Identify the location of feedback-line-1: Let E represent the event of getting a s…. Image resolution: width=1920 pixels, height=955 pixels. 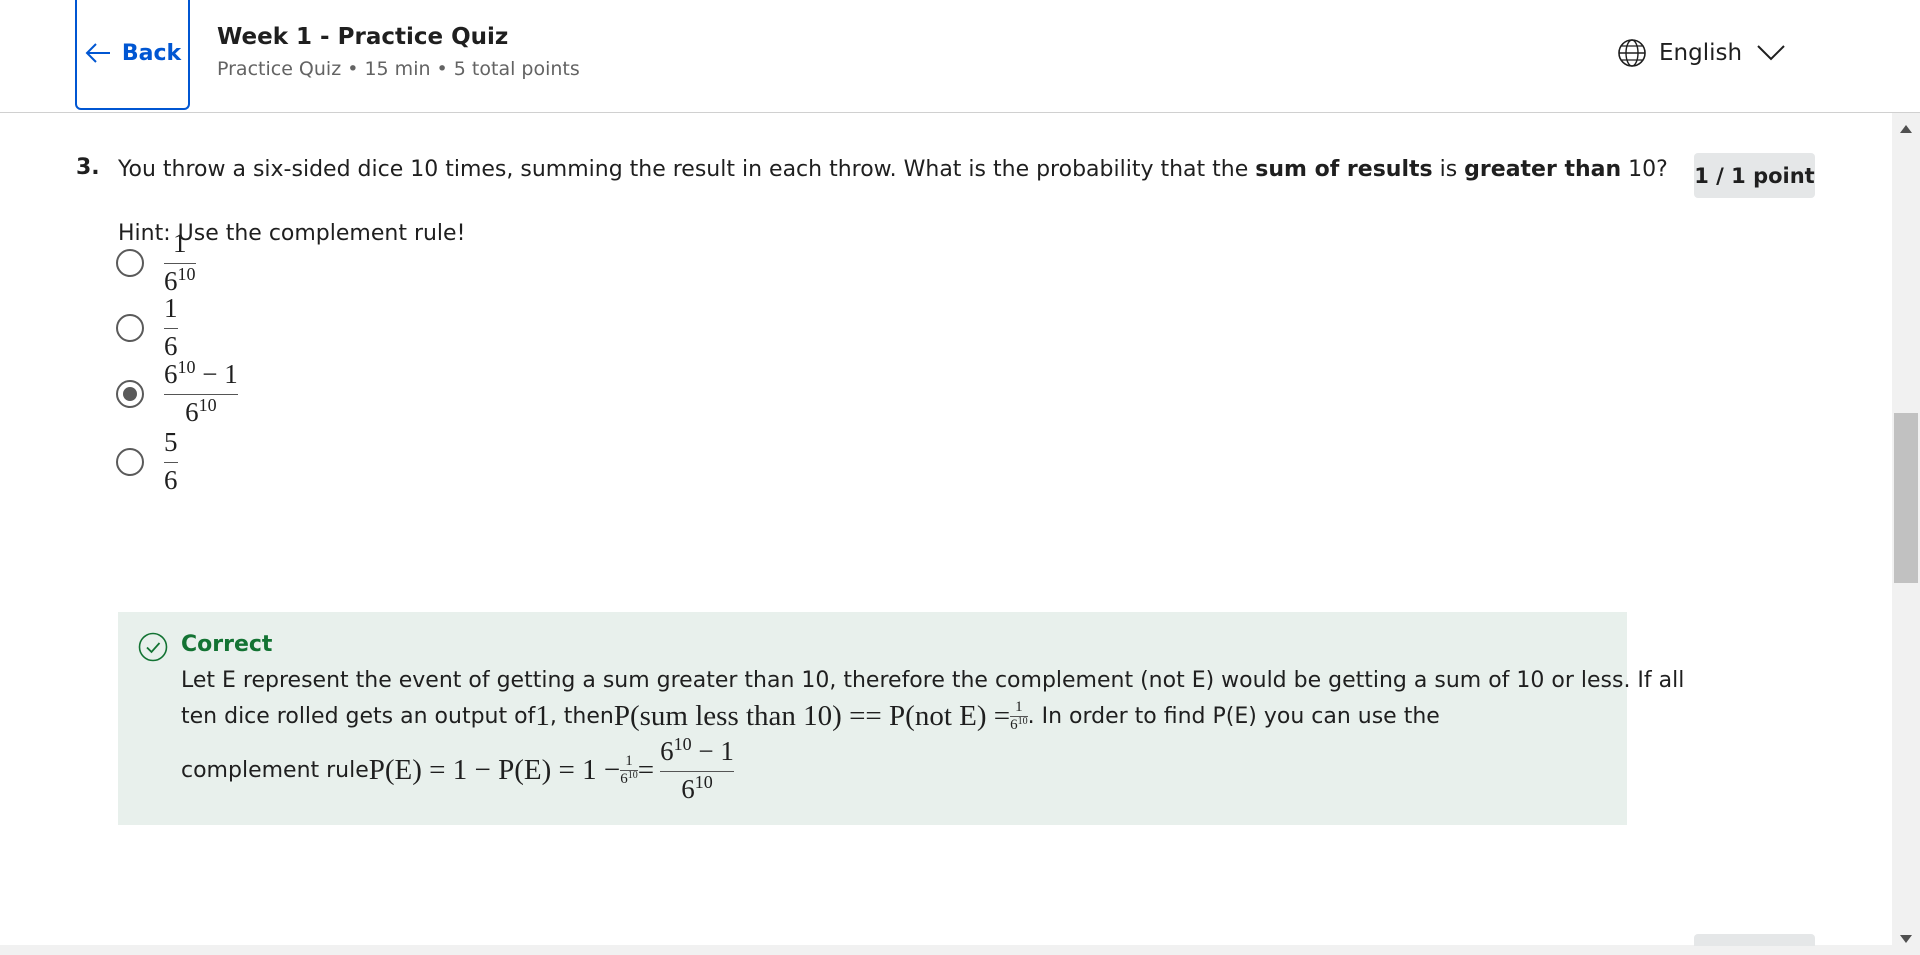
(933, 680).